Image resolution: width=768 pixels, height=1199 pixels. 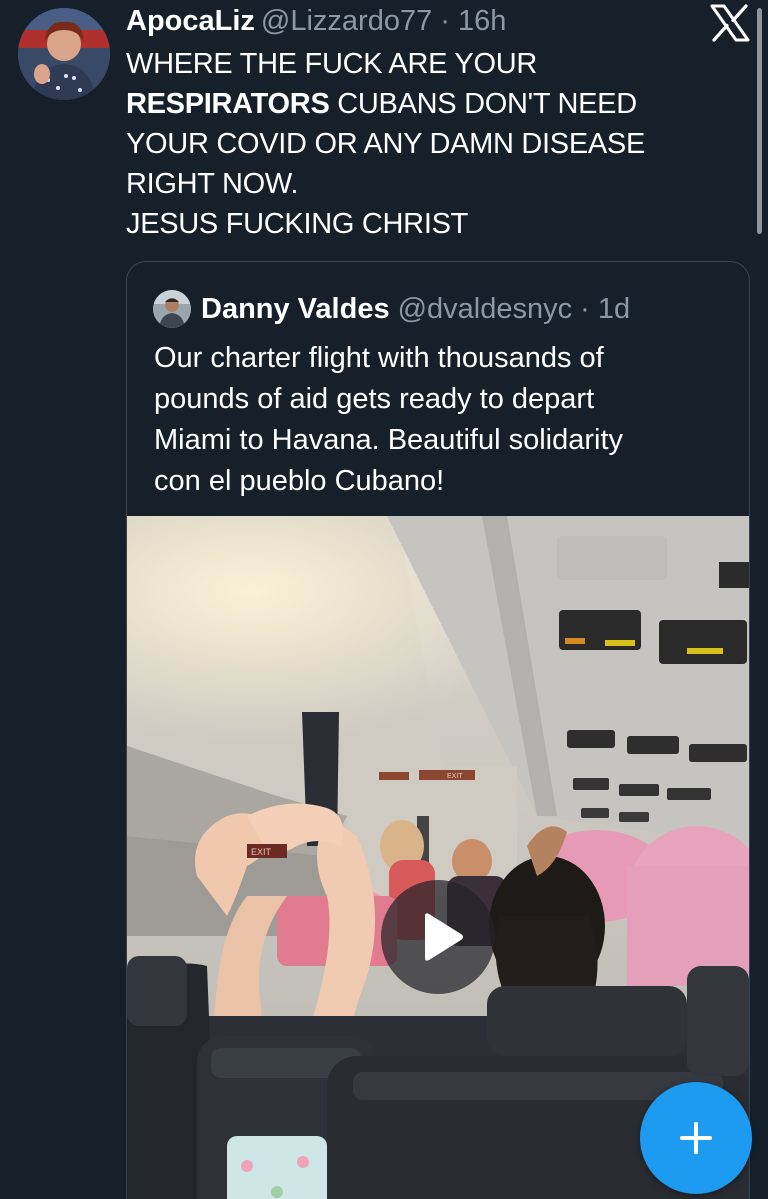 What do you see at coordinates (228, 104) in the screenshot?
I see `tweet-text-bold: RESPIRATORS` at bounding box center [228, 104].